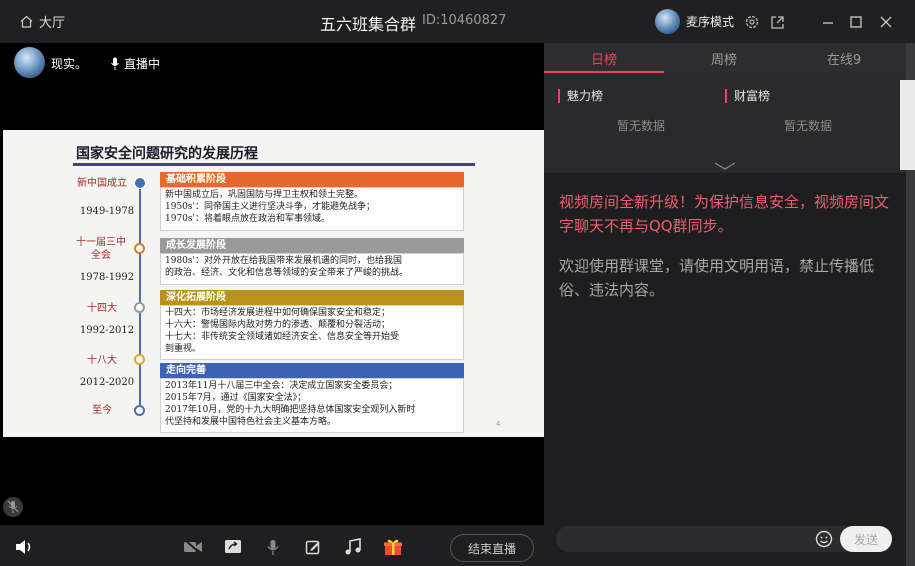  What do you see at coordinates (312, 179) in the screenshot?
I see `stage-heading: 基础积累阶段` at bounding box center [312, 179].